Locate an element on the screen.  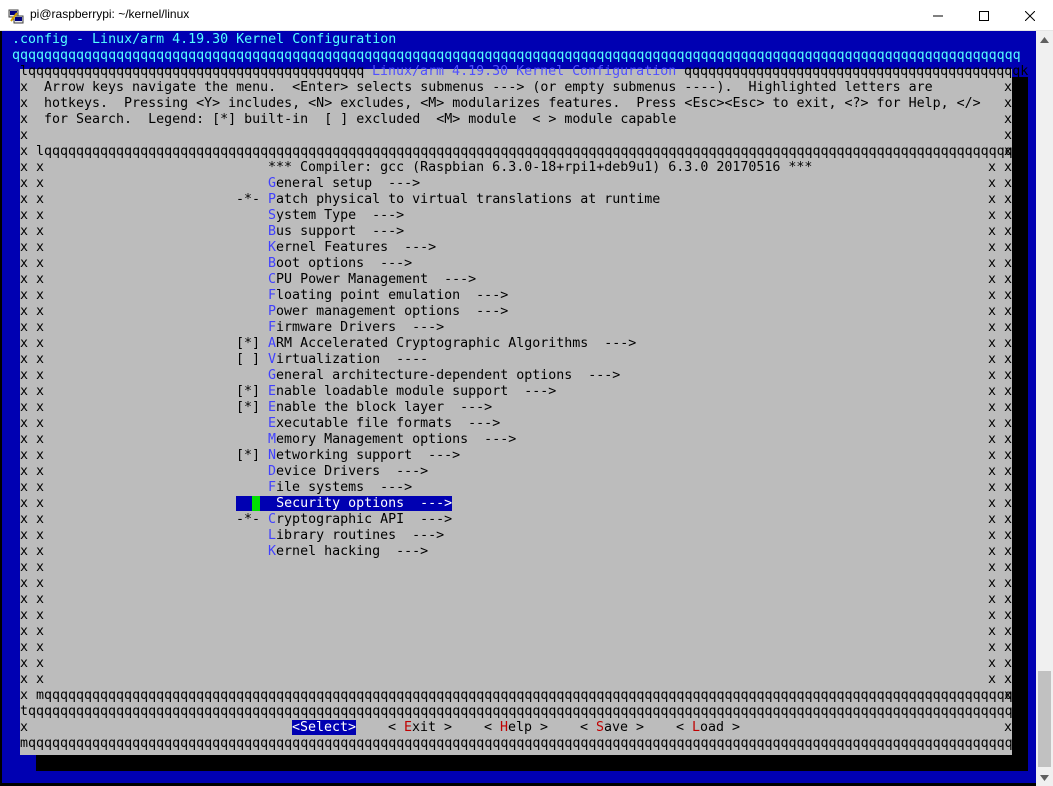
menu-item: Security options ---> is located at coordinates (344, 504).